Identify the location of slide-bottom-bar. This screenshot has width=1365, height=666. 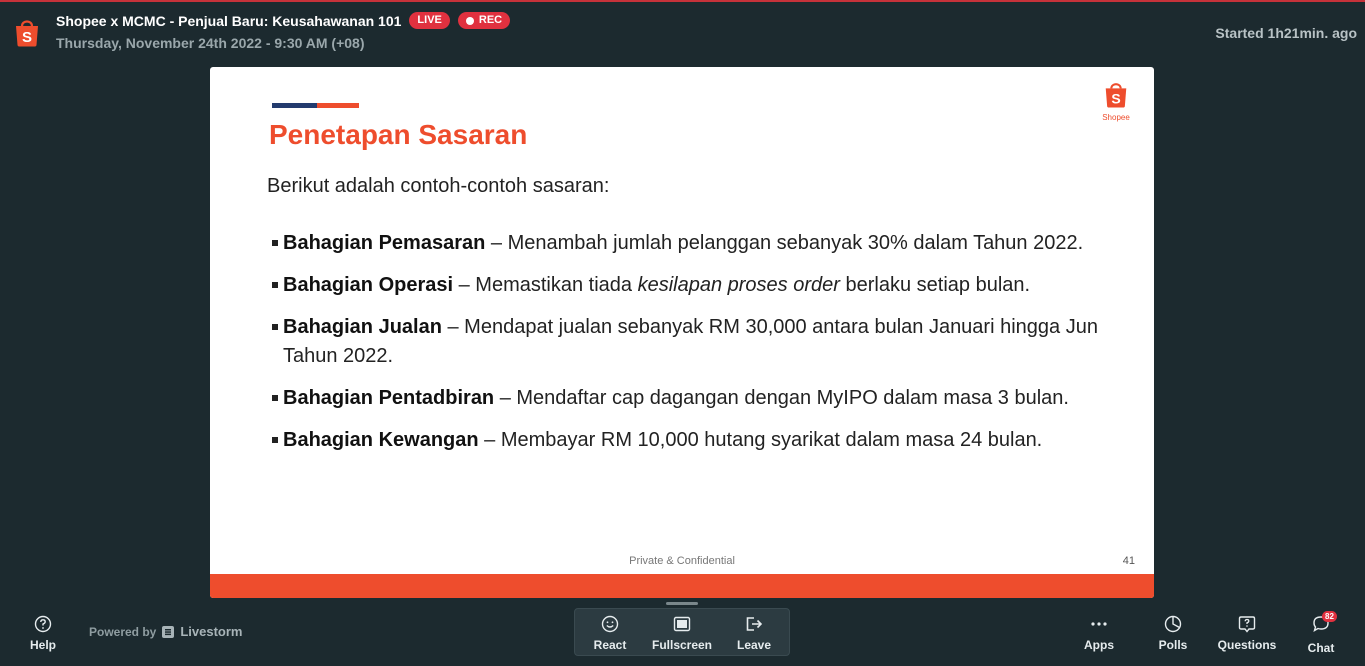
(682, 586).